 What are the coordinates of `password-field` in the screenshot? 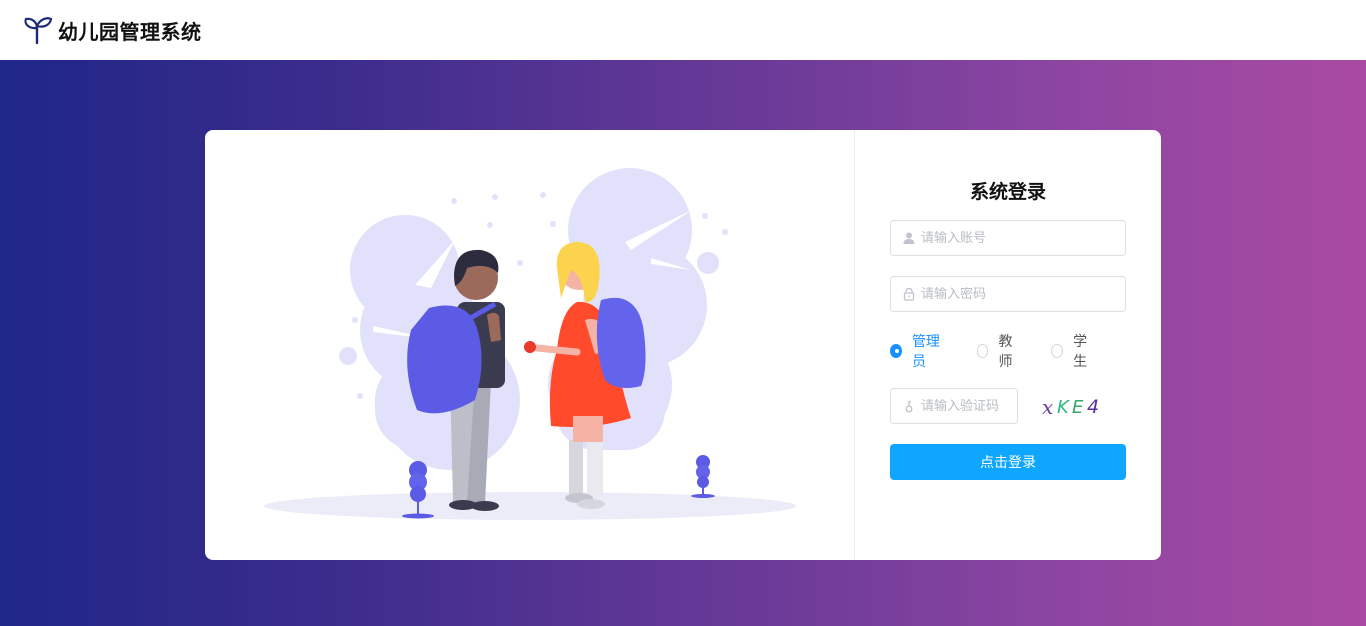 It's located at (1008, 294).